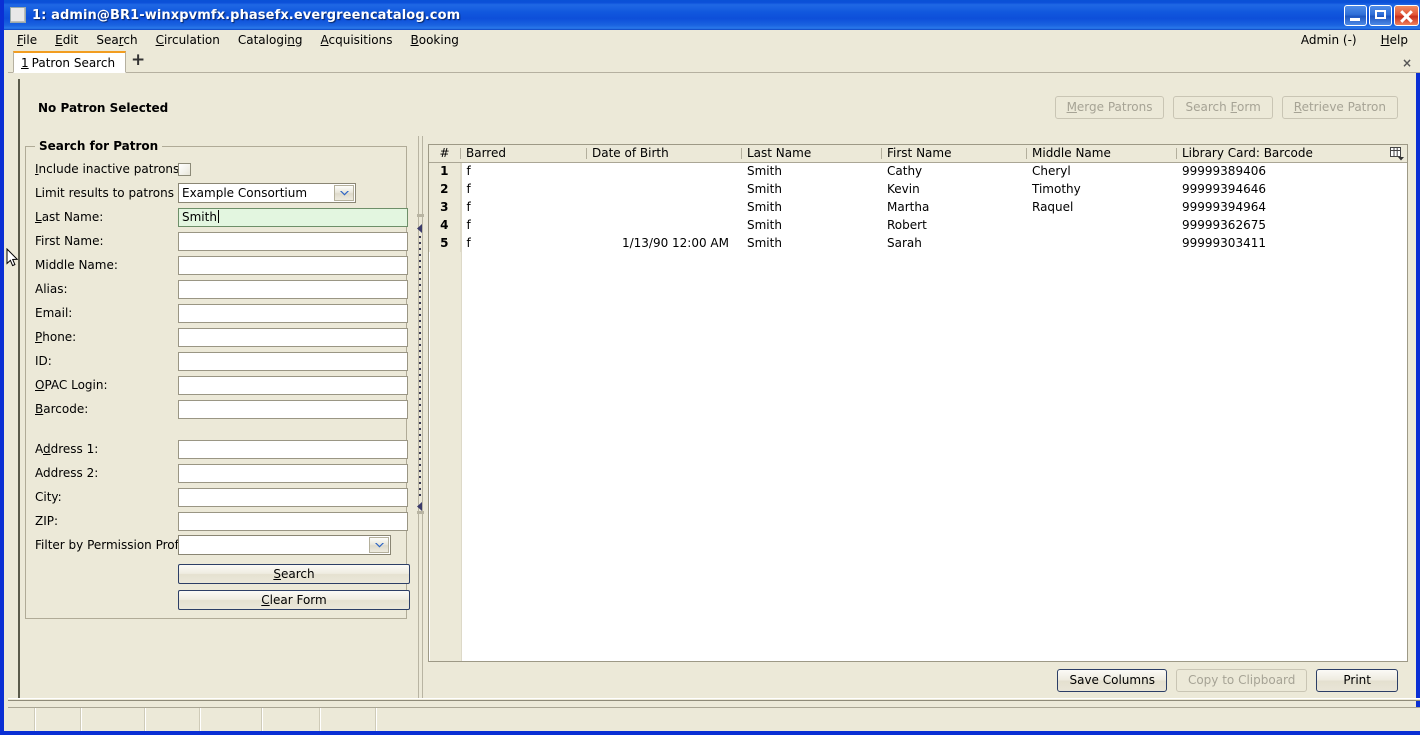 The height and width of the screenshot is (735, 1420). What do you see at coordinates (293, 337) in the screenshot?
I see `phone-input` at bounding box center [293, 337].